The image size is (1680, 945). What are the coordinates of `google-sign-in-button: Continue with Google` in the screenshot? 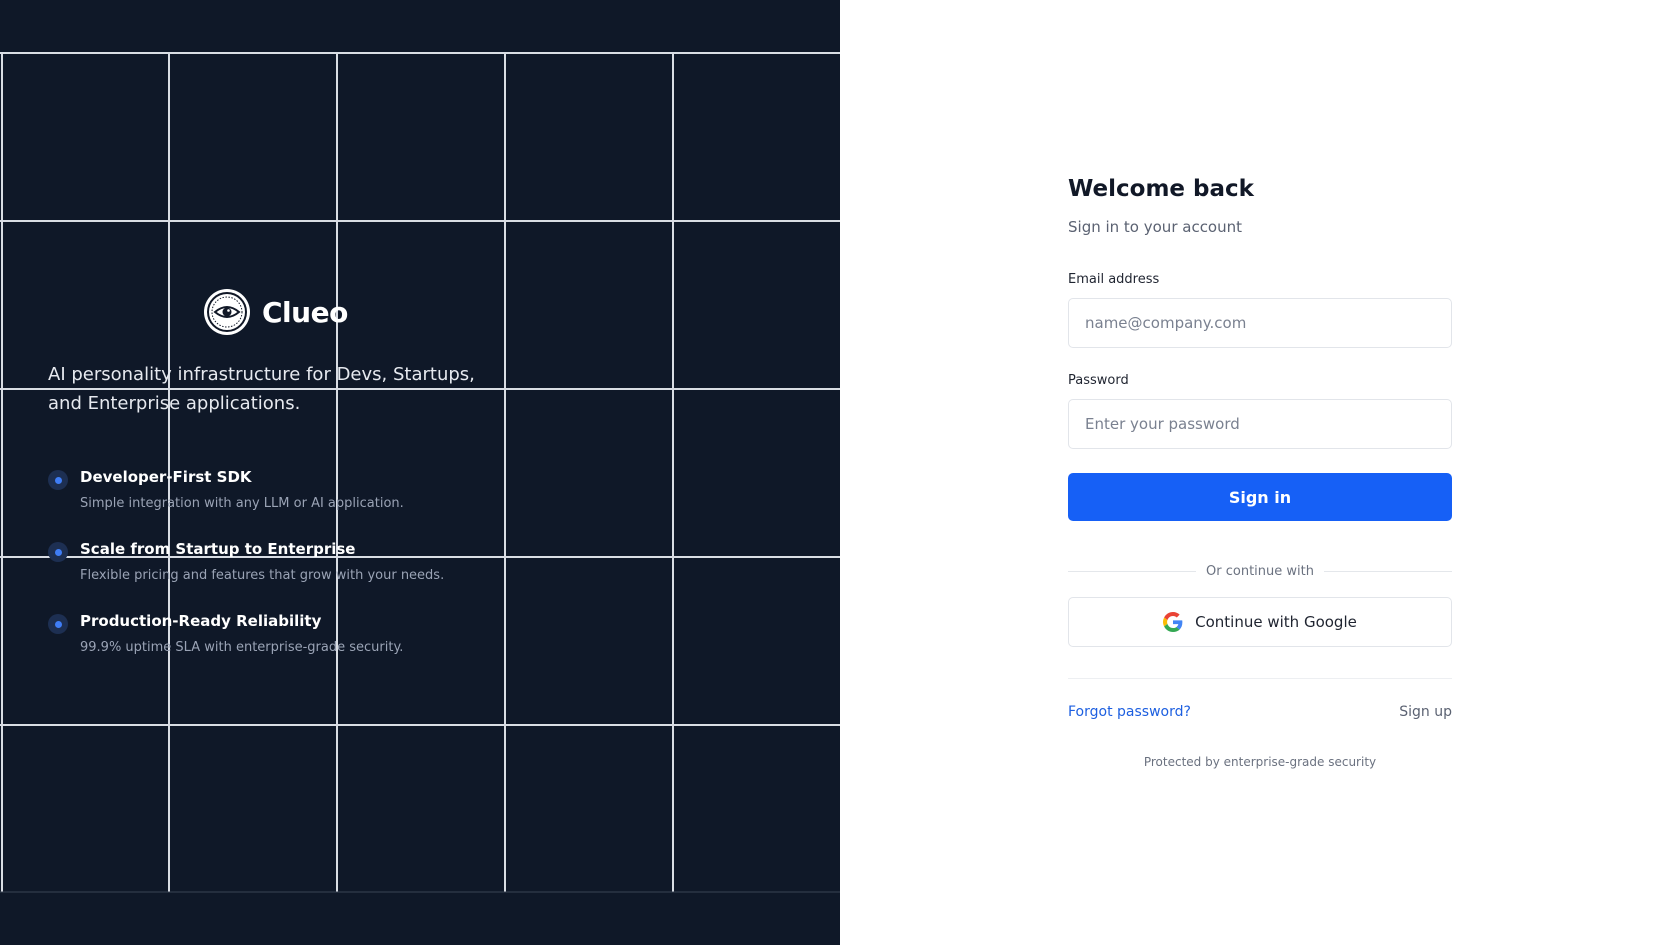 It's located at (1260, 622).